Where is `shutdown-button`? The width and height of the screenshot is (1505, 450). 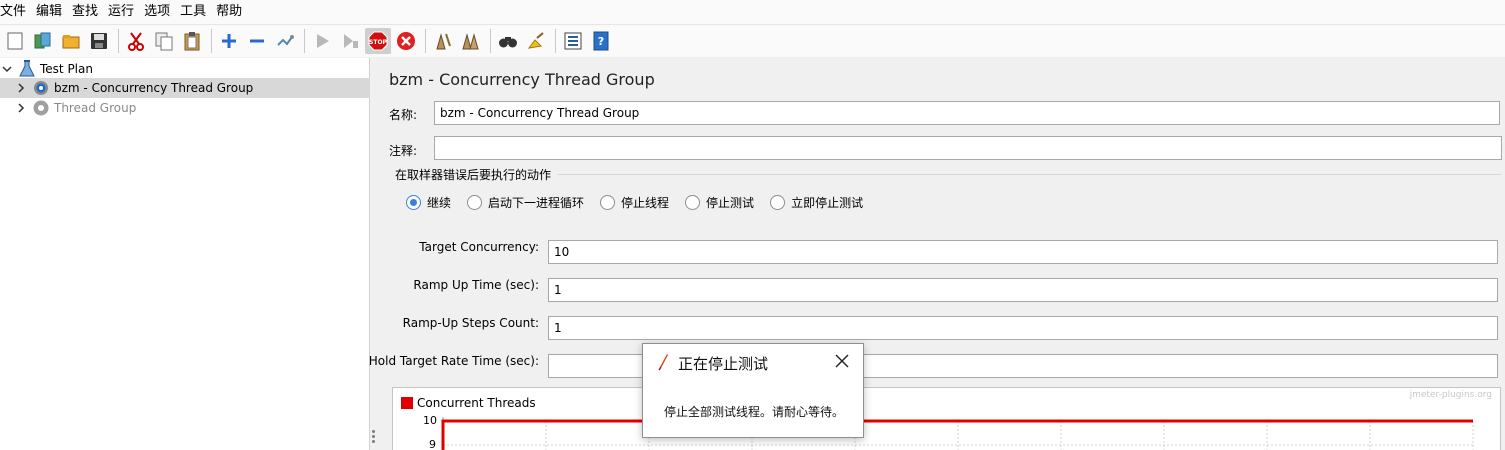
shutdown-button is located at coordinates (406, 41).